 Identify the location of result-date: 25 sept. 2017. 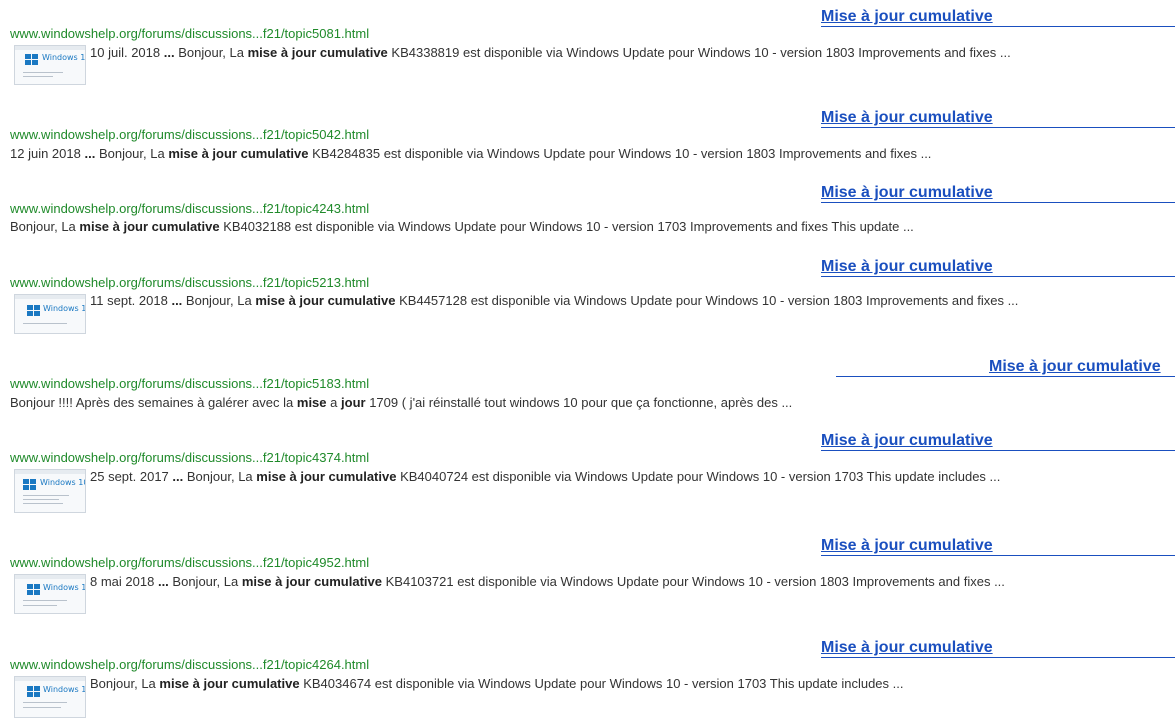
(129, 476).